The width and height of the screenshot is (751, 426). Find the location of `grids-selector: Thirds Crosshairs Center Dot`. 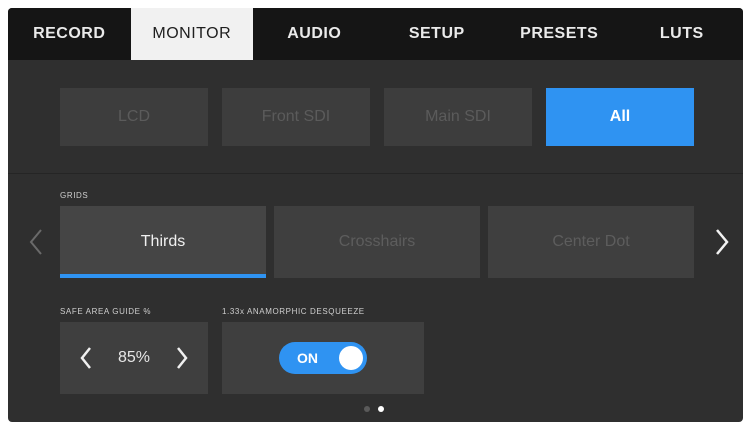

grids-selector: Thirds Crosshairs Center Dot is located at coordinates (377, 242).